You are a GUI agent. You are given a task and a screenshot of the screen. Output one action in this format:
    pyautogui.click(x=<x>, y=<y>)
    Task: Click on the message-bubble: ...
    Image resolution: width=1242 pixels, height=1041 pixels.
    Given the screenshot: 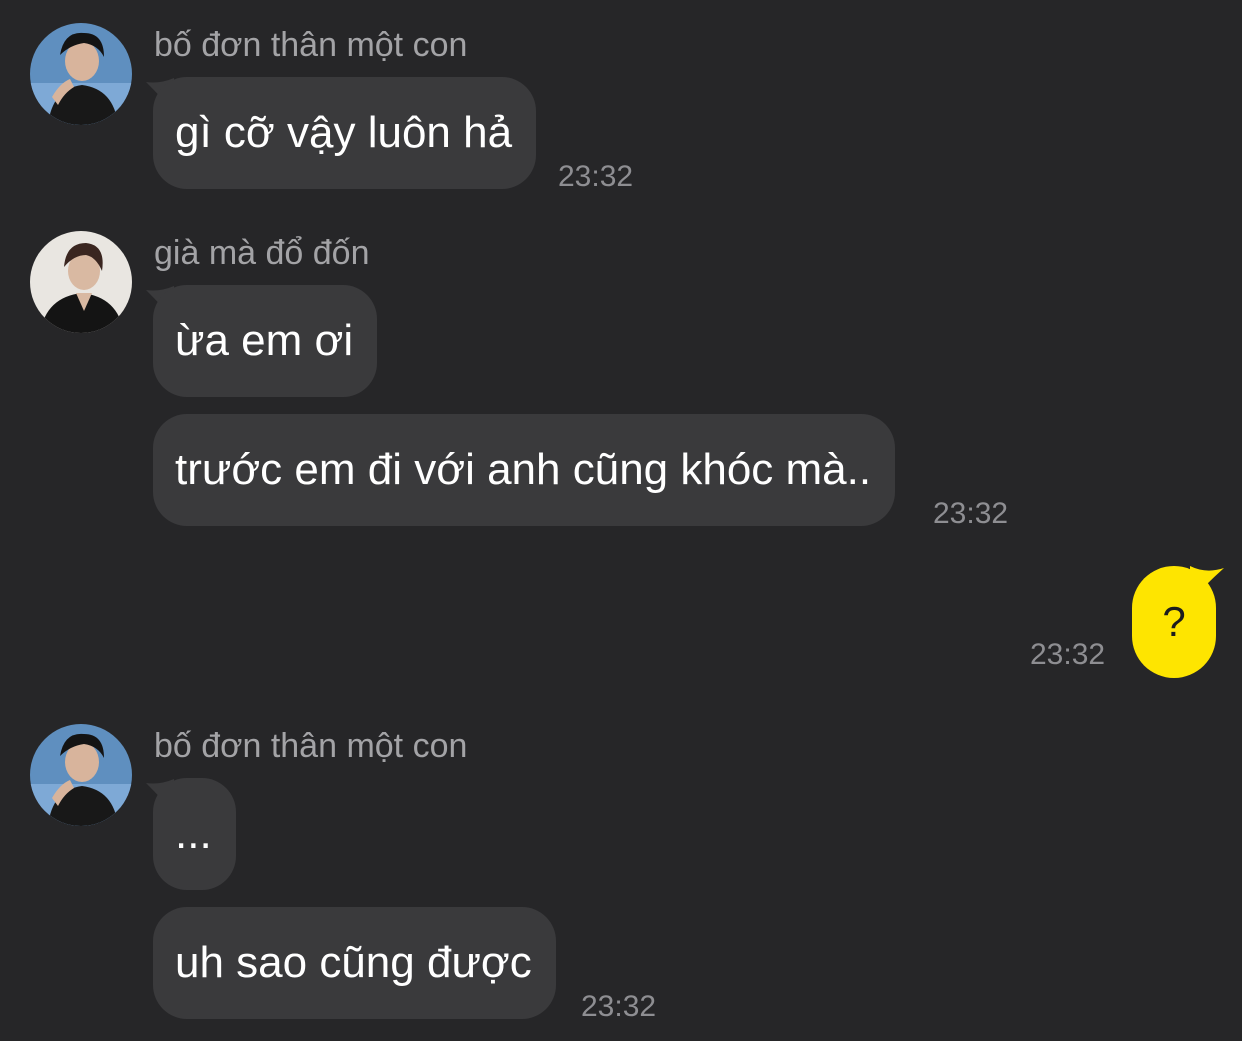 What is the action you would take?
    pyautogui.click(x=194, y=834)
    